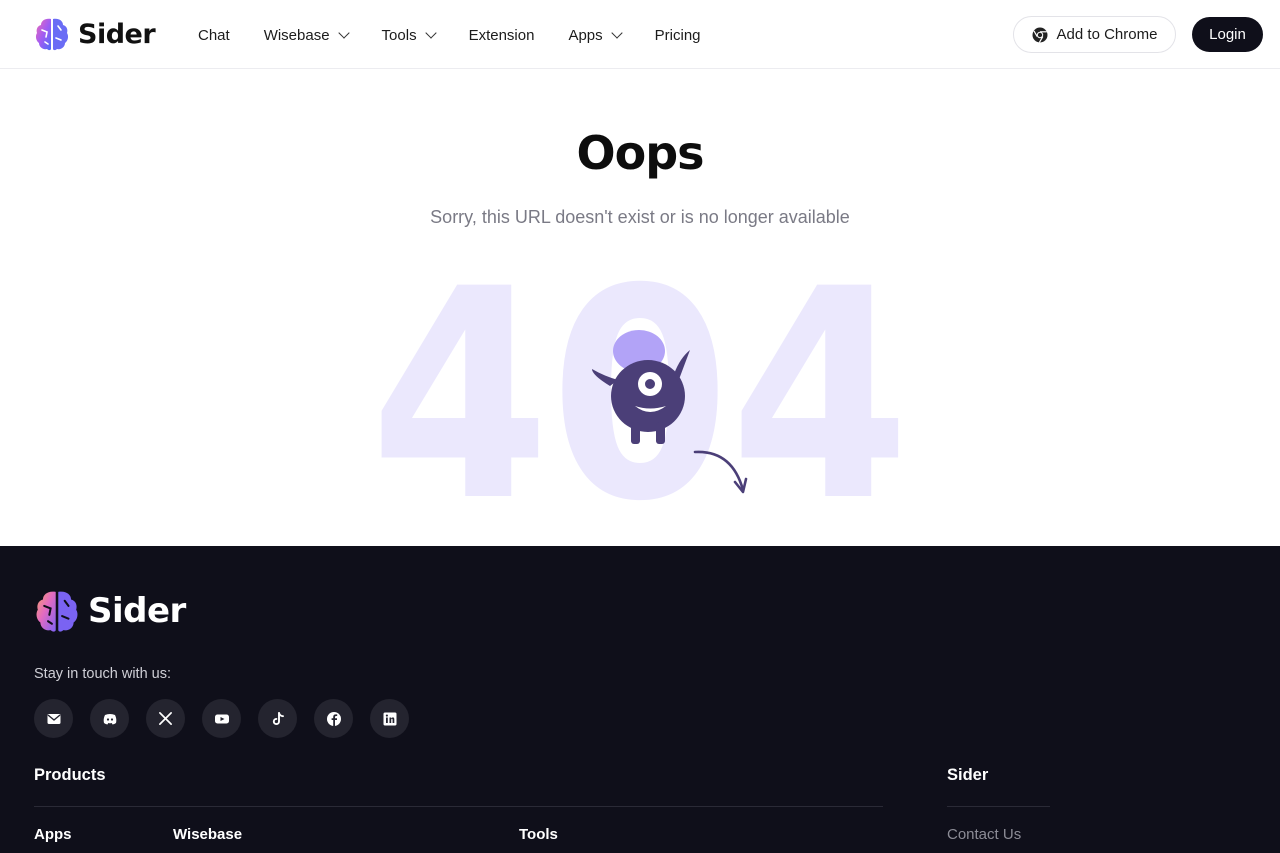 This screenshot has width=1280, height=853. Describe the element at coordinates (640, 390) in the screenshot. I see `error-404-illustration: 404` at that location.